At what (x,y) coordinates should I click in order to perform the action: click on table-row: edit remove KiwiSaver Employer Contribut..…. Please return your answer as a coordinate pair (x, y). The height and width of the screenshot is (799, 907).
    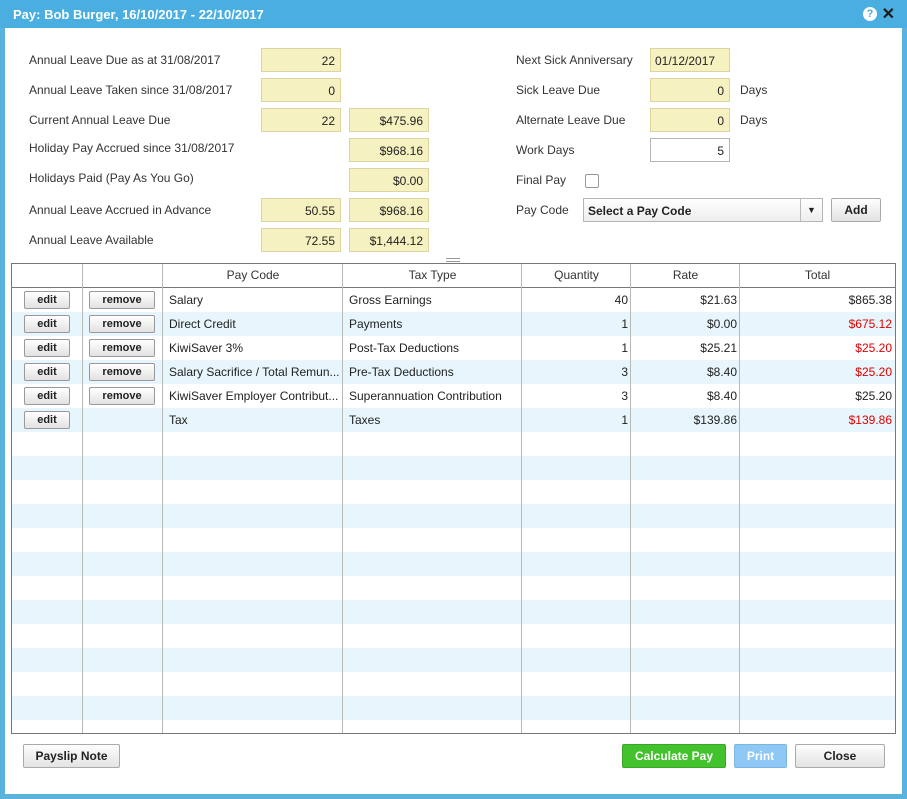
    Looking at the image, I should click on (453, 396).